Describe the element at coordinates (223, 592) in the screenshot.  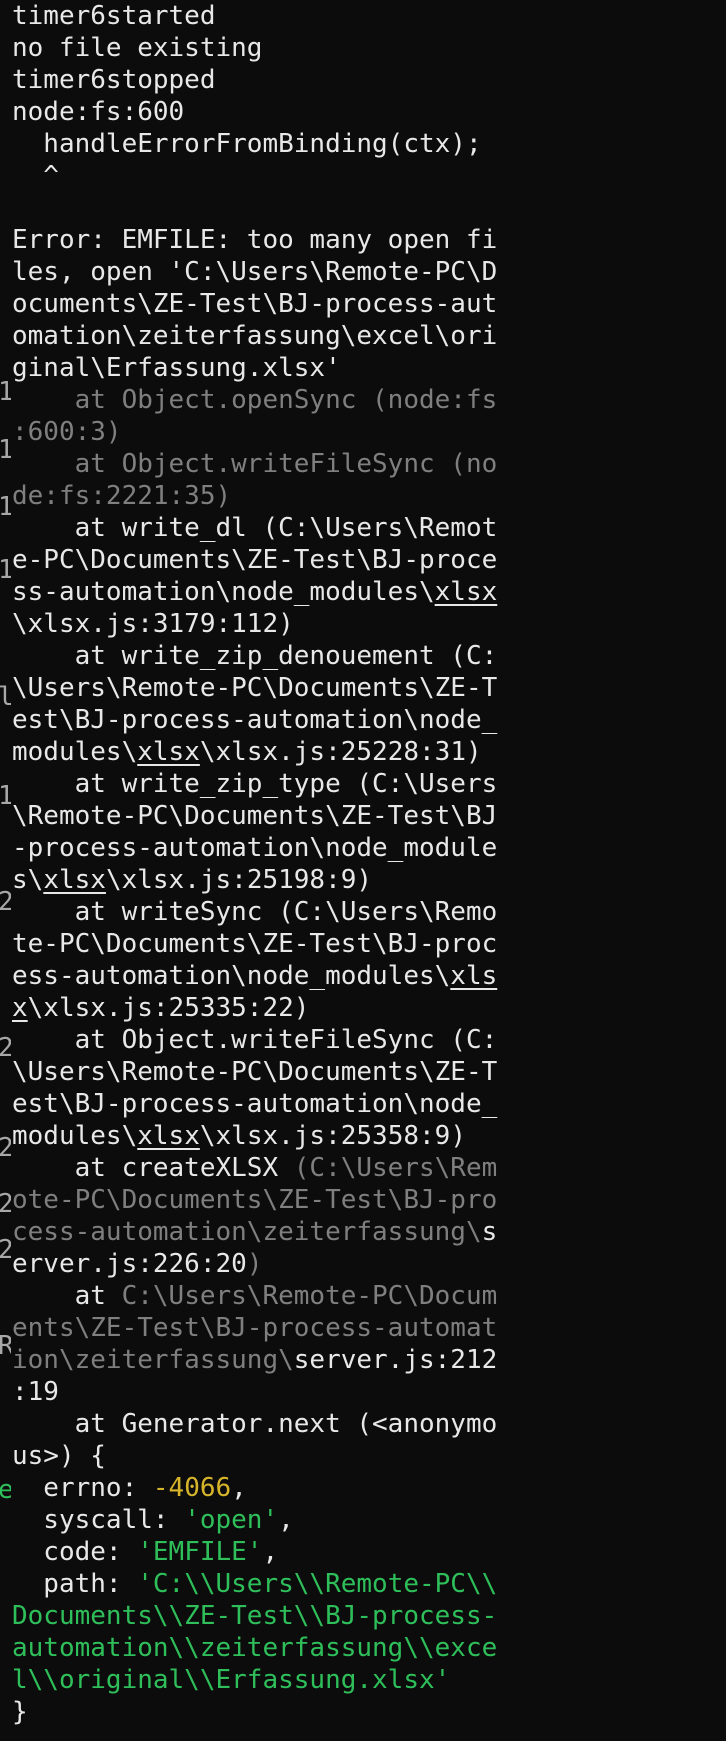
I see `path-segment: ss-automation\node_modules\` at that location.